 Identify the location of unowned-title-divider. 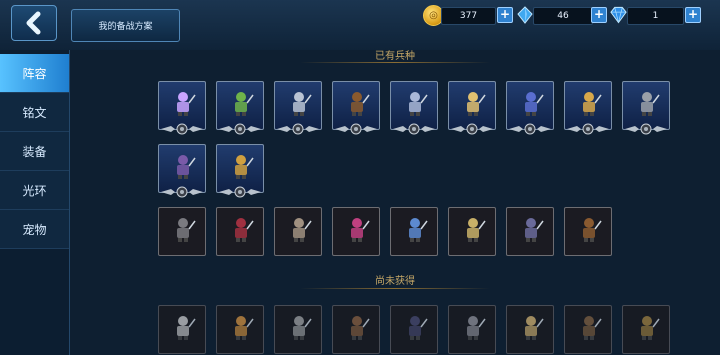
(395, 288).